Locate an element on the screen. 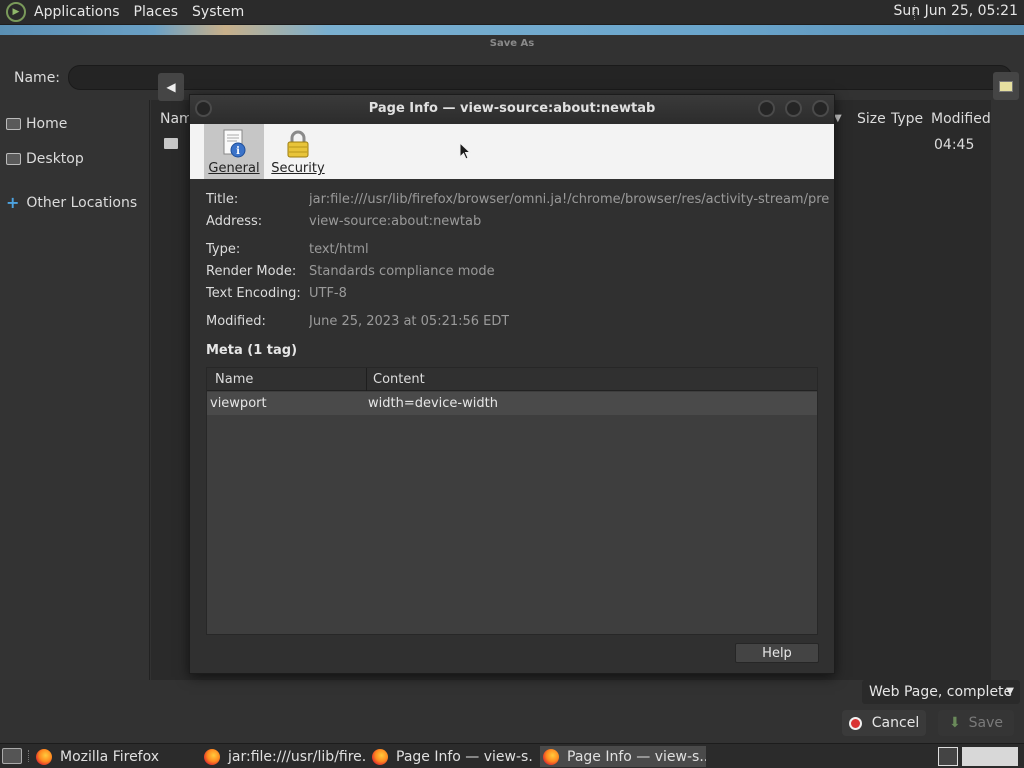 This screenshot has width=1024, height=768. place-label: Home is located at coordinates (47, 124).